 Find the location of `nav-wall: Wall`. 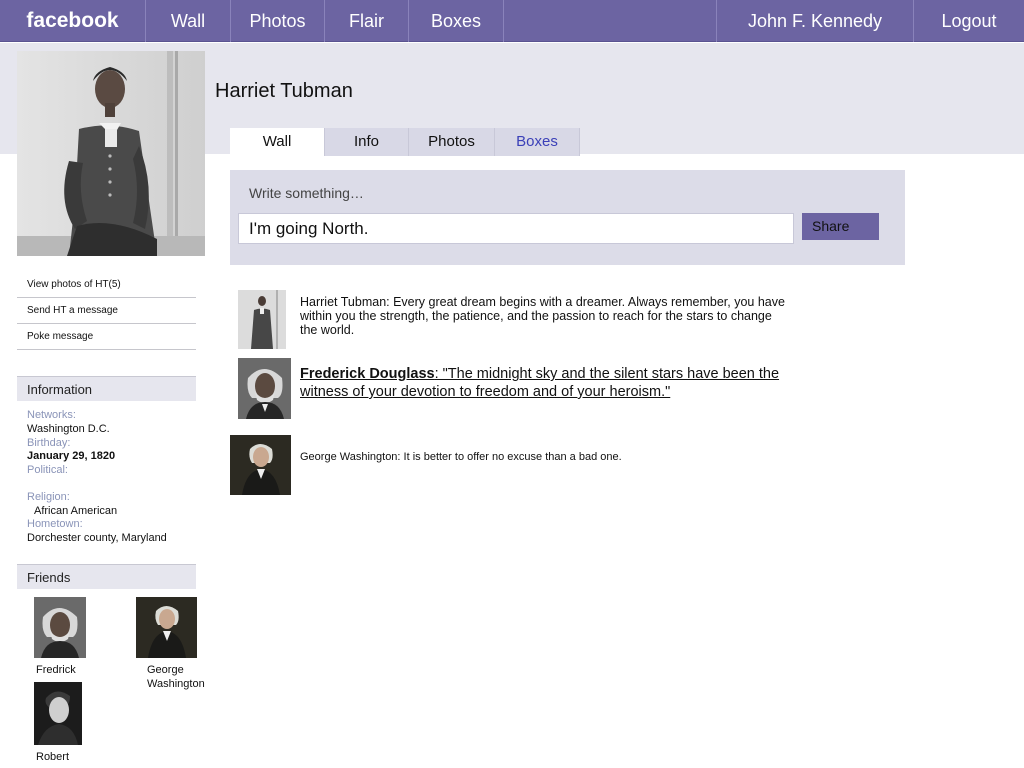

nav-wall: Wall is located at coordinates (188, 21).